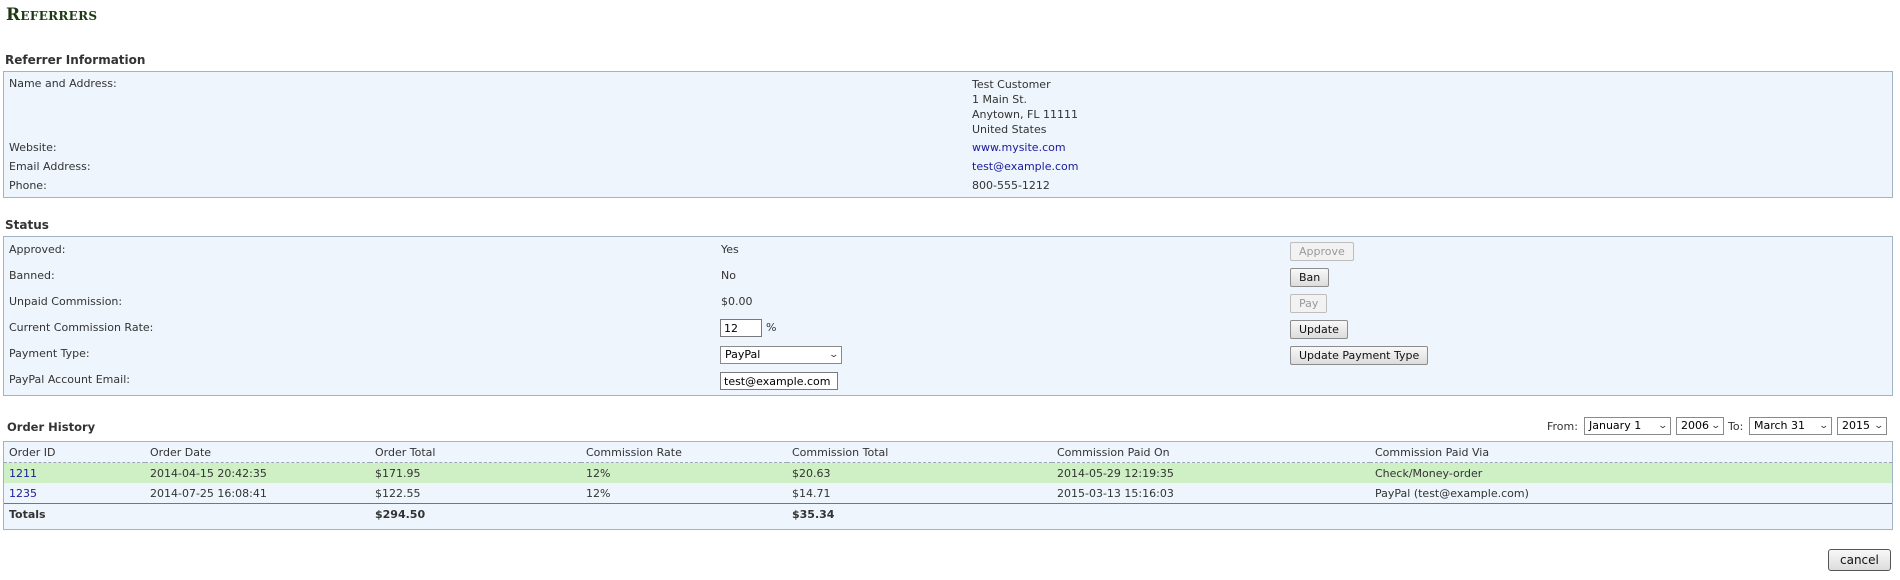  Describe the element at coordinates (771, 327) in the screenshot. I see `rate-percent-sign: %` at that location.